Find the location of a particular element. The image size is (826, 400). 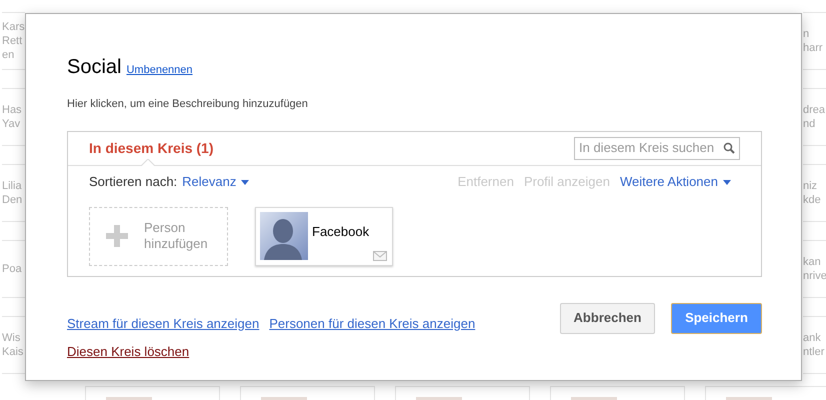

description-text: Hier klicken, um eine Beschreibung hinzuzufügen is located at coordinates (414, 104).